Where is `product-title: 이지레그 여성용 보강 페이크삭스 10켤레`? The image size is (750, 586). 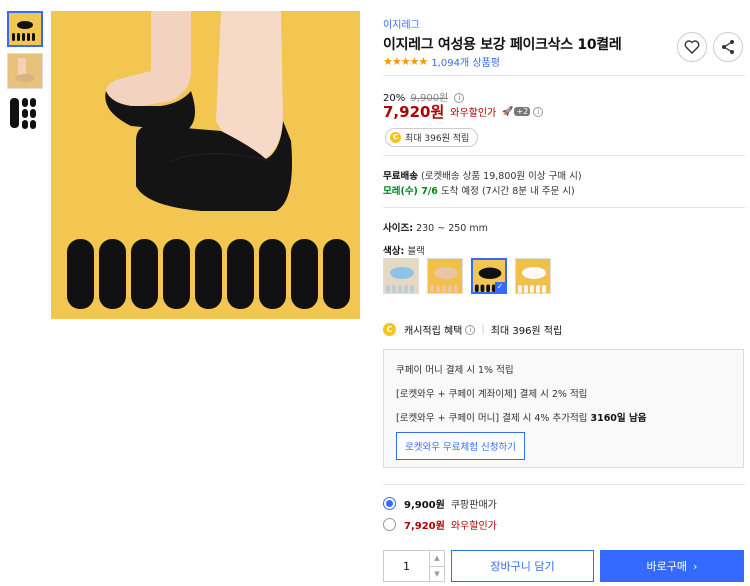
product-title: 이지레그 여성용 보강 페이크삭스 10켤레 is located at coordinates (502, 45).